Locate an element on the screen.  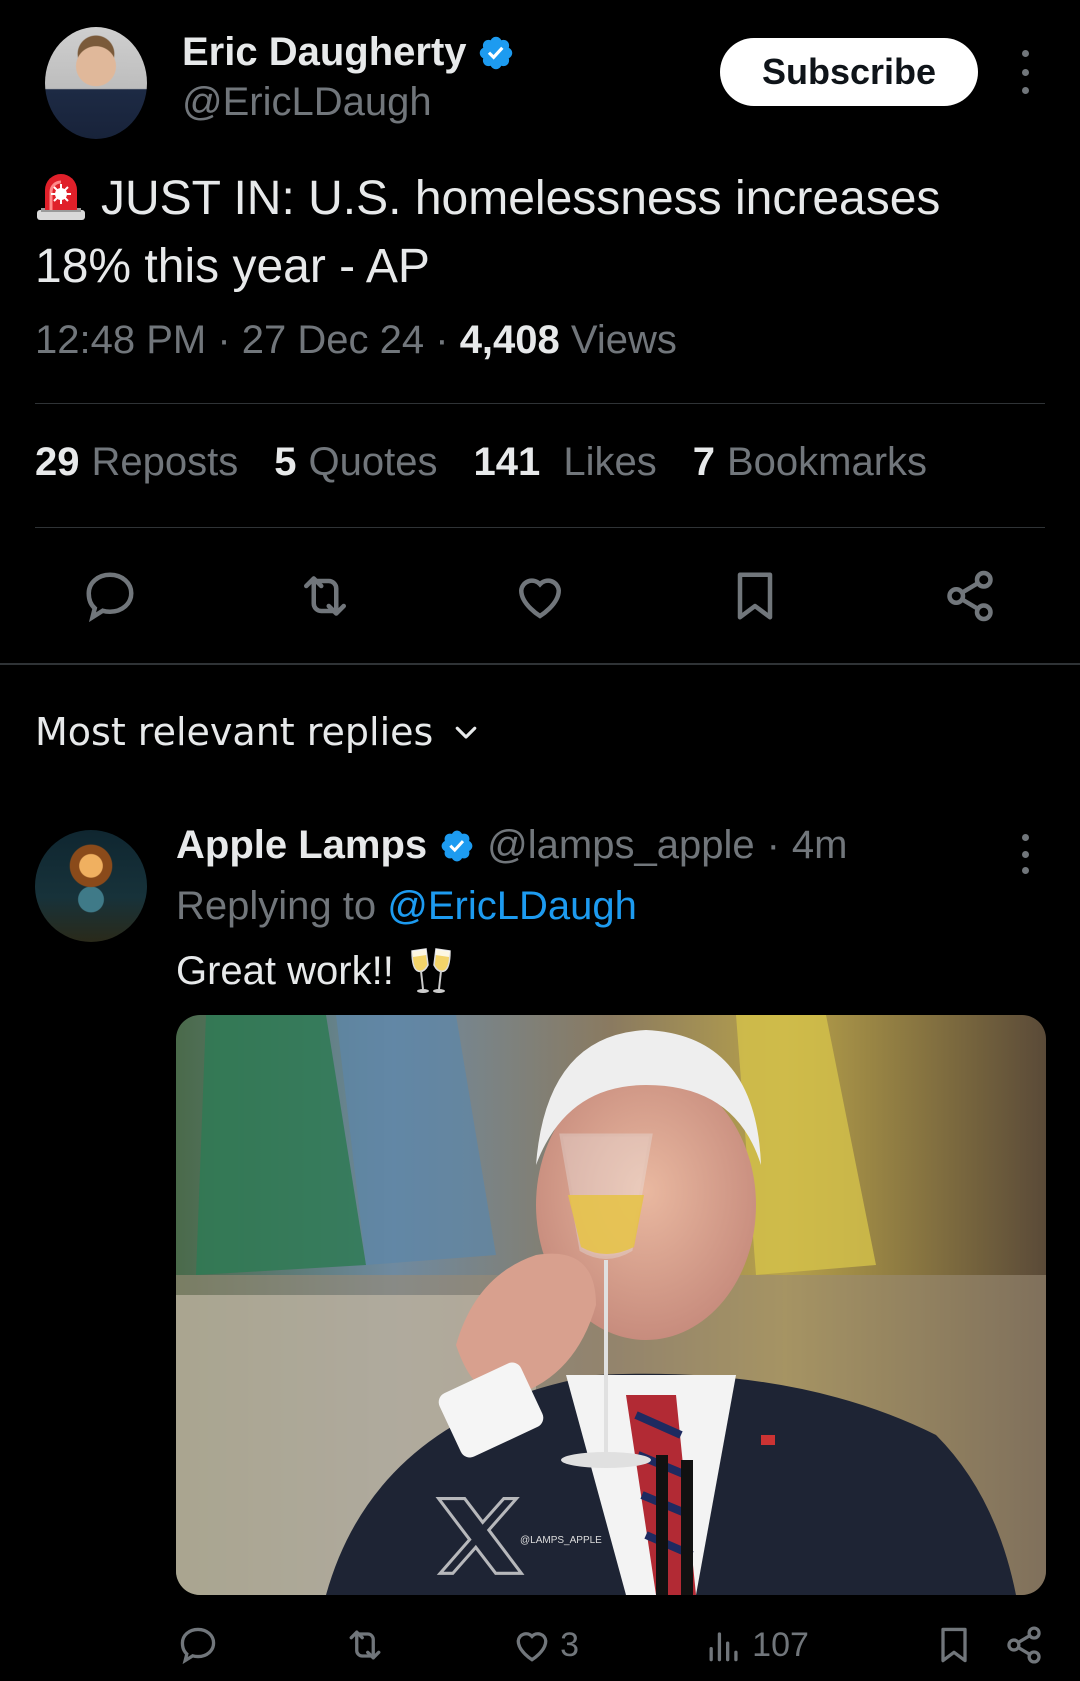
reply-like-count: 3 is located at coordinates (570, 1644).